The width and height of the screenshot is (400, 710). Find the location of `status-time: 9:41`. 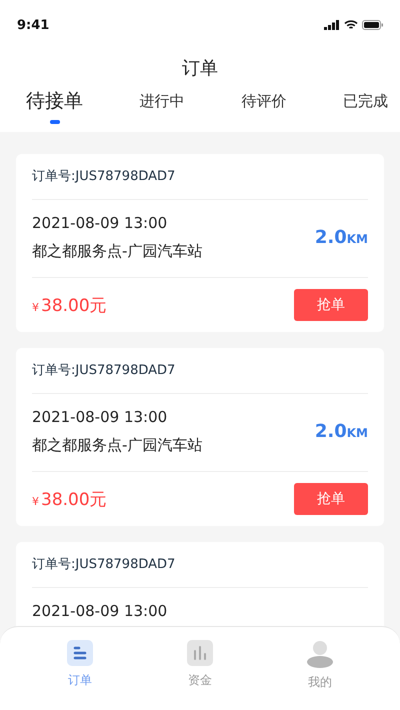

status-time: 9:41 is located at coordinates (33, 25).